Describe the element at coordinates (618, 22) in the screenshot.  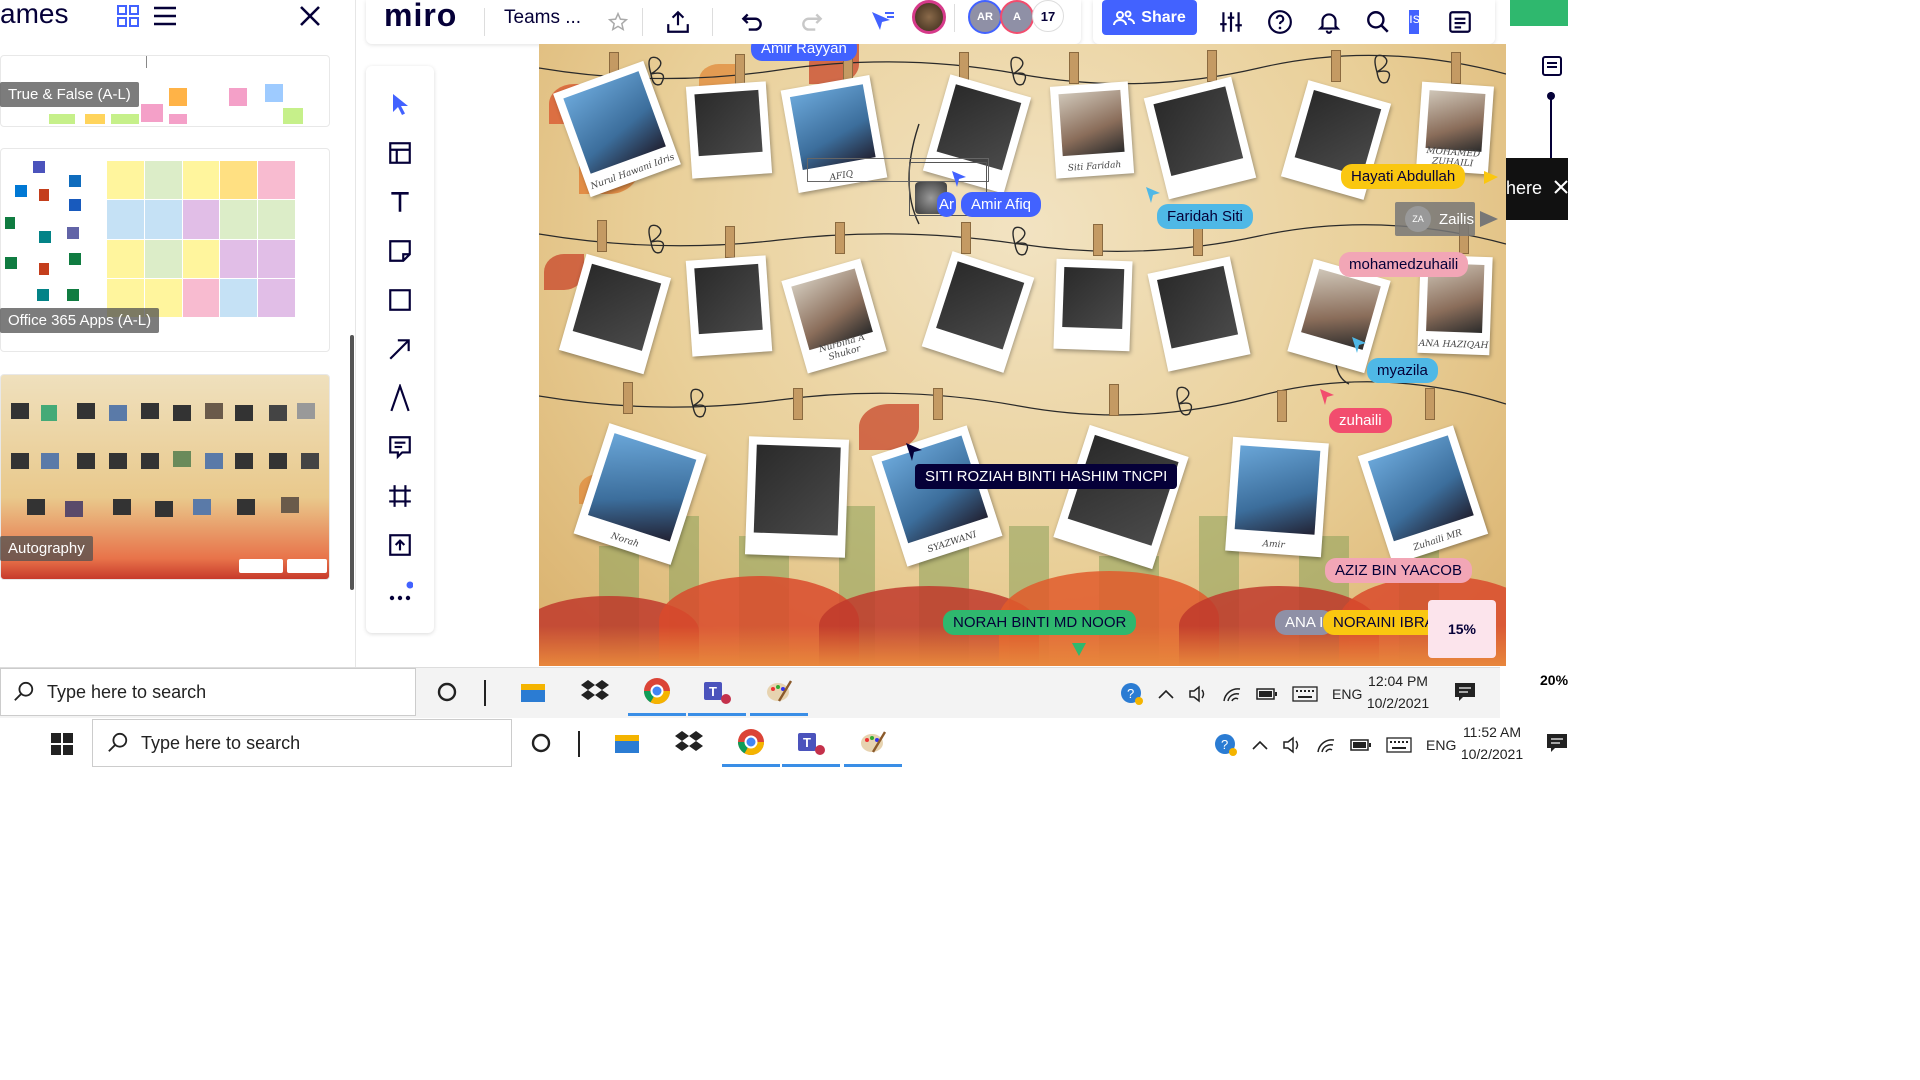
I see `star-icon` at that location.